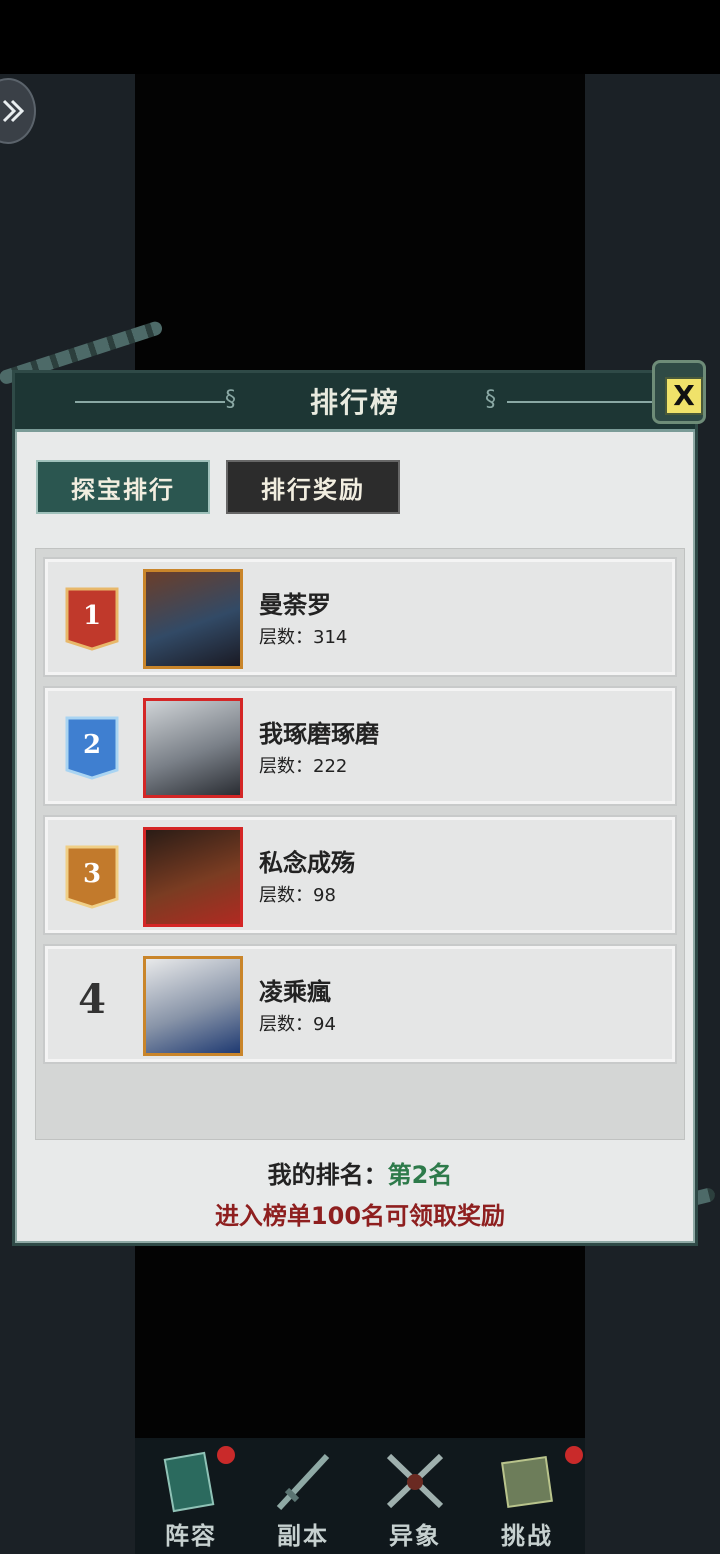 The height and width of the screenshot is (1554, 720). Describe the element at coordinates (13, 111) in the screenshot. I see `double-chevron-icon` at that location.